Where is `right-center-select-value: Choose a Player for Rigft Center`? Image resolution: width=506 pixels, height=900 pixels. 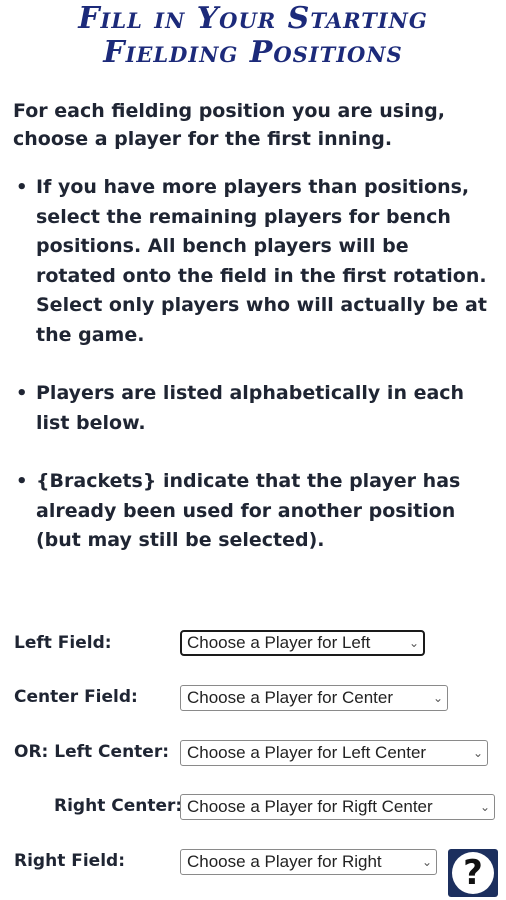 right-center-select-value: Choose a Player for Rigft Center is located at coordinates (310, 806).